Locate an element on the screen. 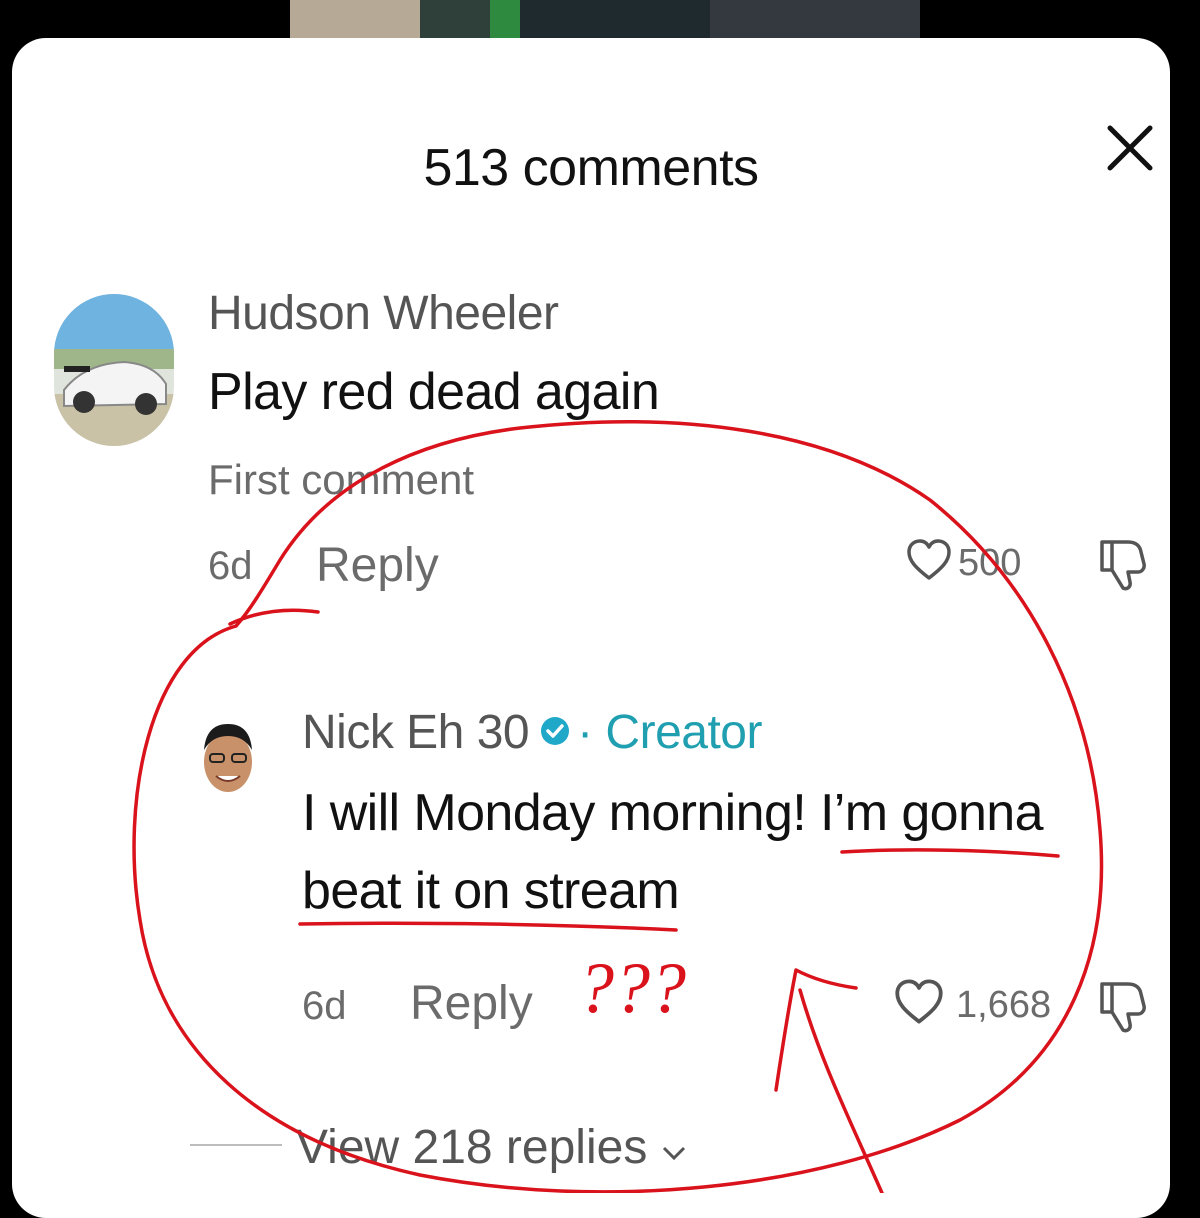 This screenshot has width=1200, height=1218. reply-username: Nick Eh 30 · Creator is located at coordinates (532, 735).